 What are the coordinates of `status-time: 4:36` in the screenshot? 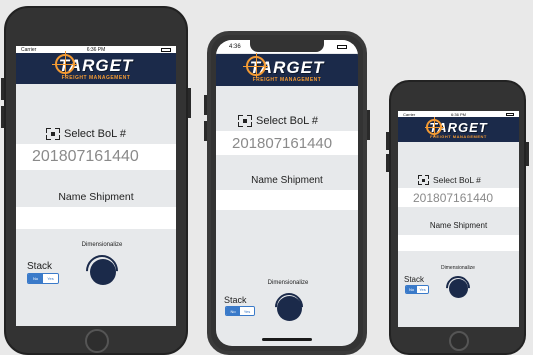 It's located at (235, 46).